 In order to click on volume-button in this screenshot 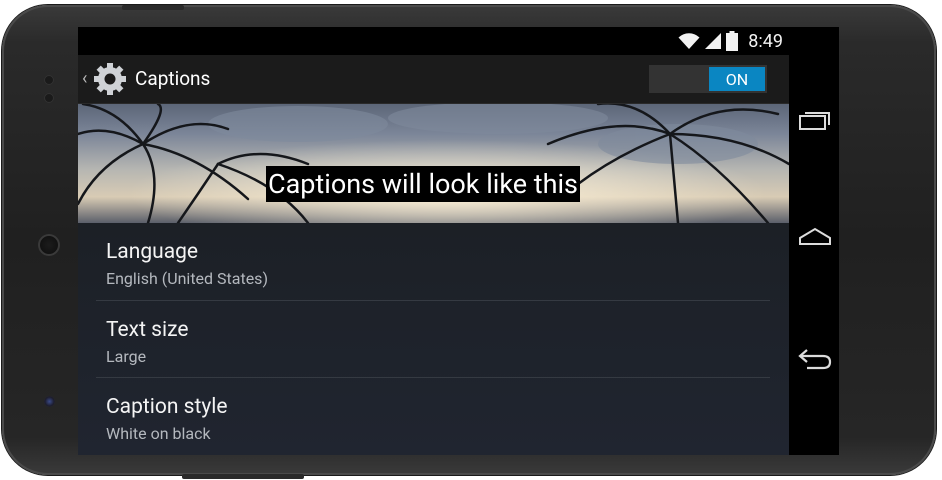, I will do `click(243, 476)`.